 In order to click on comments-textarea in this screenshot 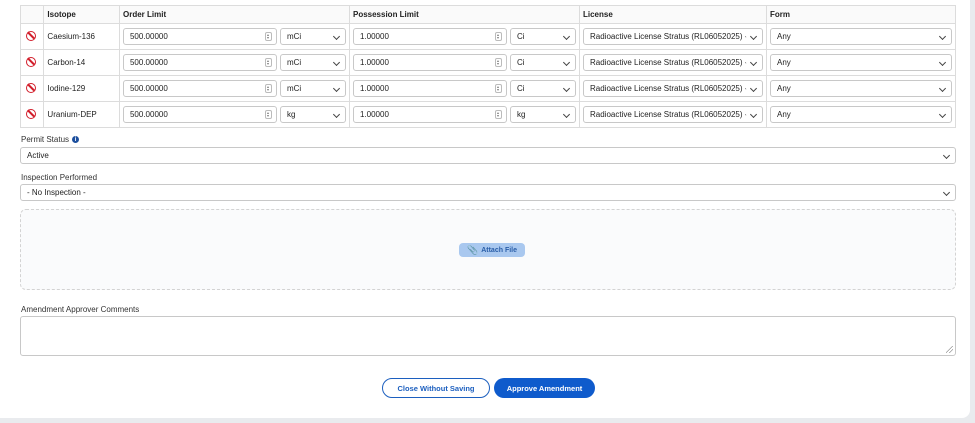, I will do `click(488, 336)`.